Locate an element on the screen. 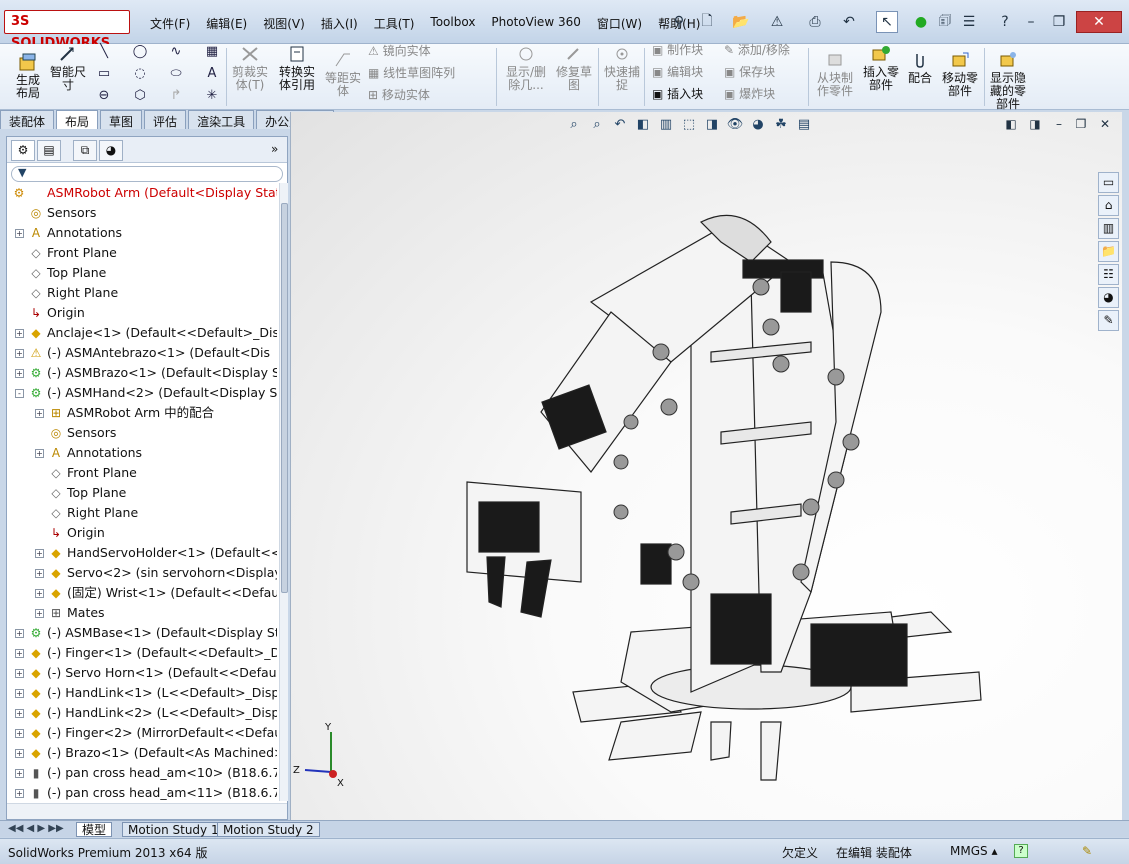 The height and width of the screenshot is (864, 1129). tile-right-icon: ◨ is located at coordinates (1035, 124).